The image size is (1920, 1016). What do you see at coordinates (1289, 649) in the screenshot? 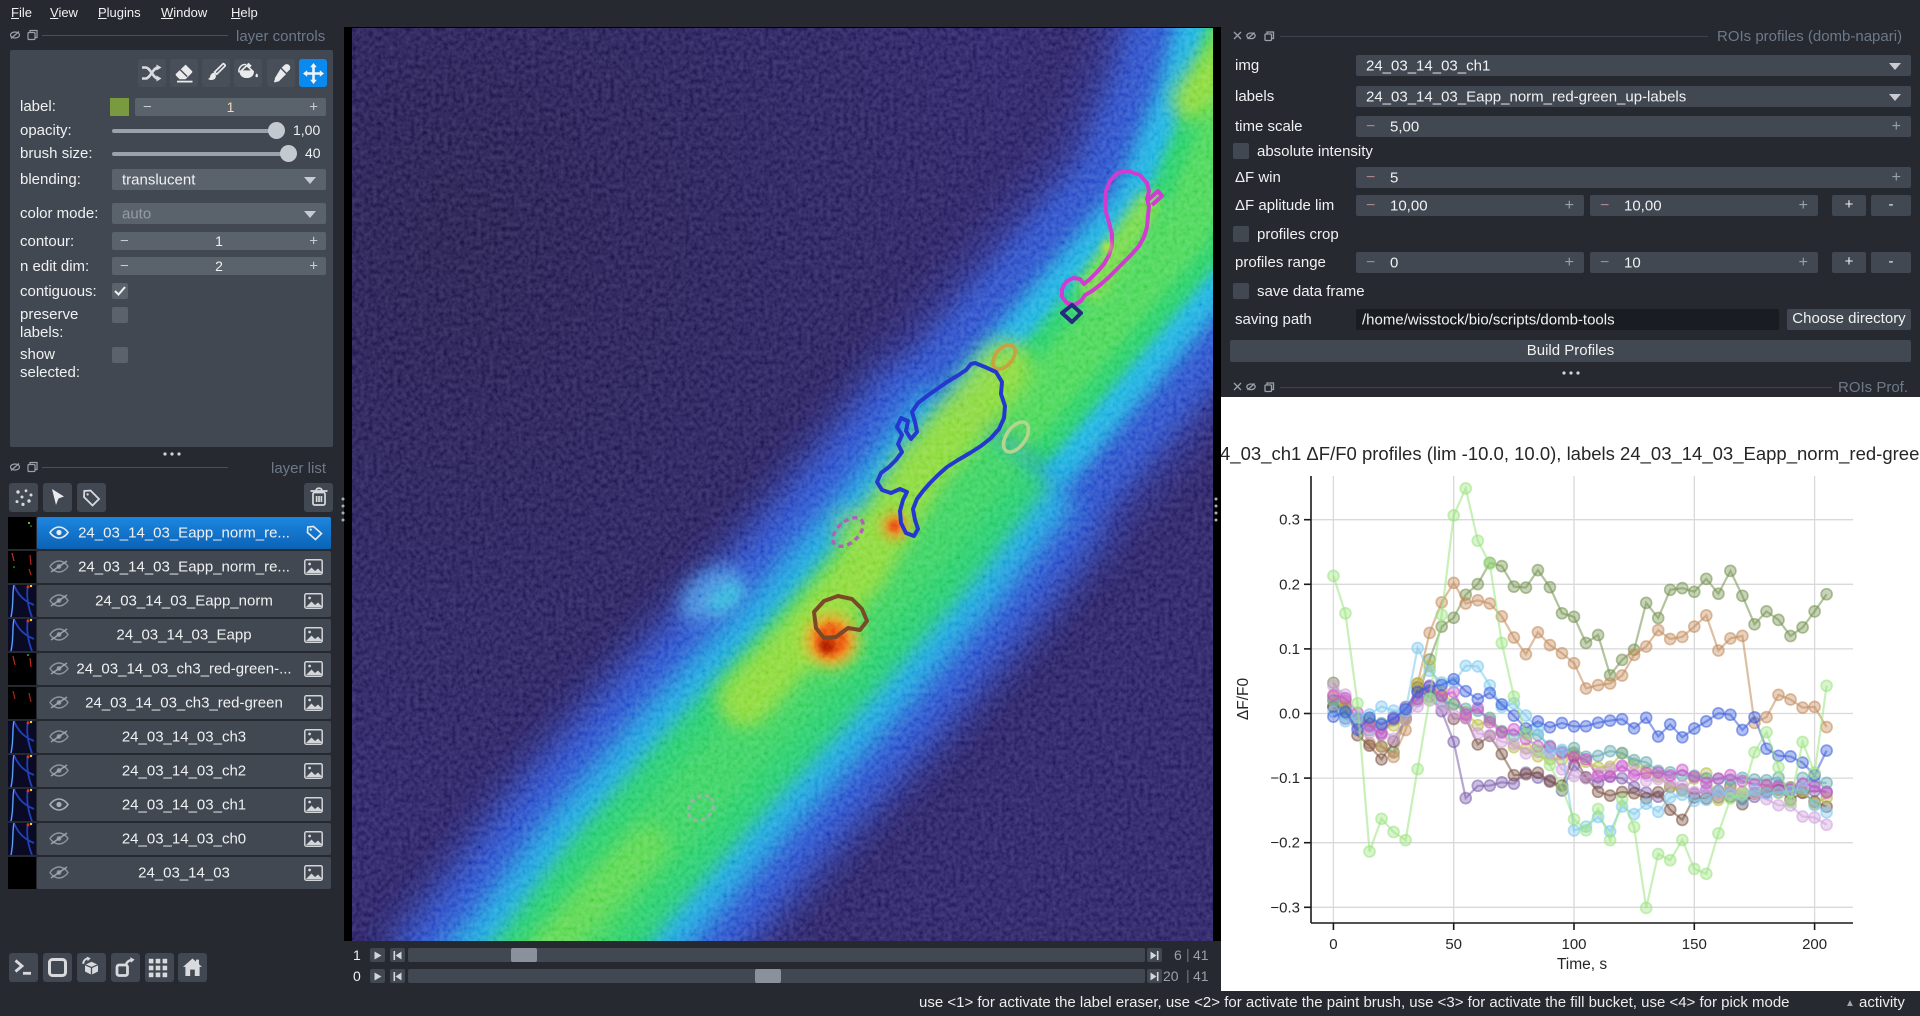
I see `svg-text: 0.1` at bounding box center [1289, 649].